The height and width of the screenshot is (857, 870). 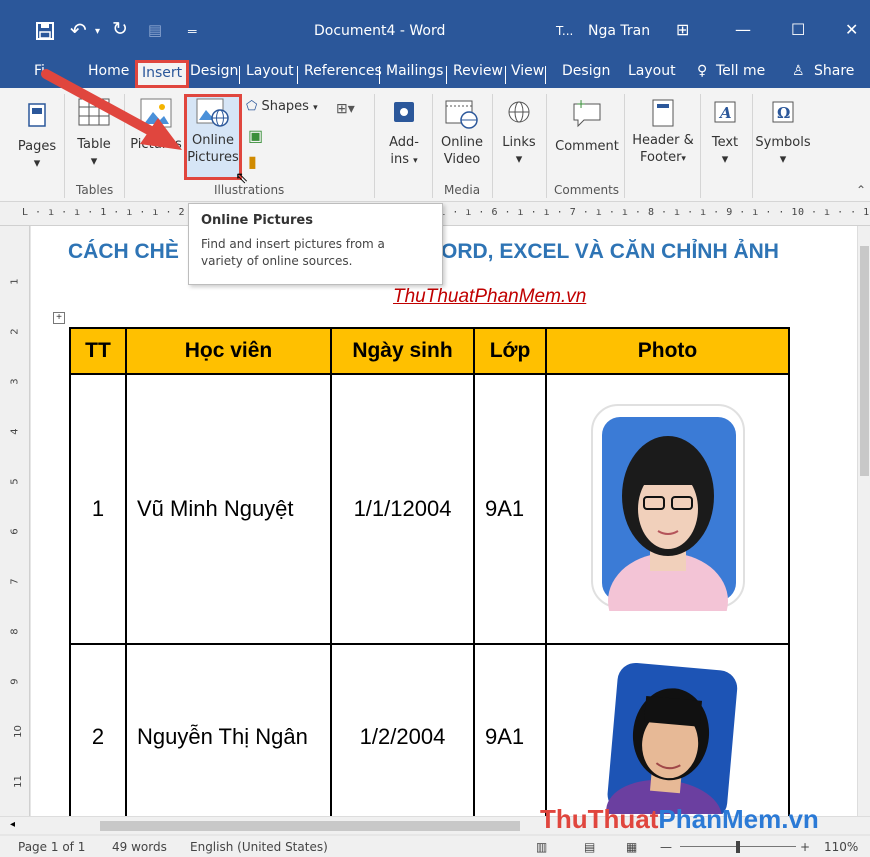 What do you see at coordinates (15, 481) in the screenshot?
I see `ruler-number: 5` at bounding box center [15, 481].